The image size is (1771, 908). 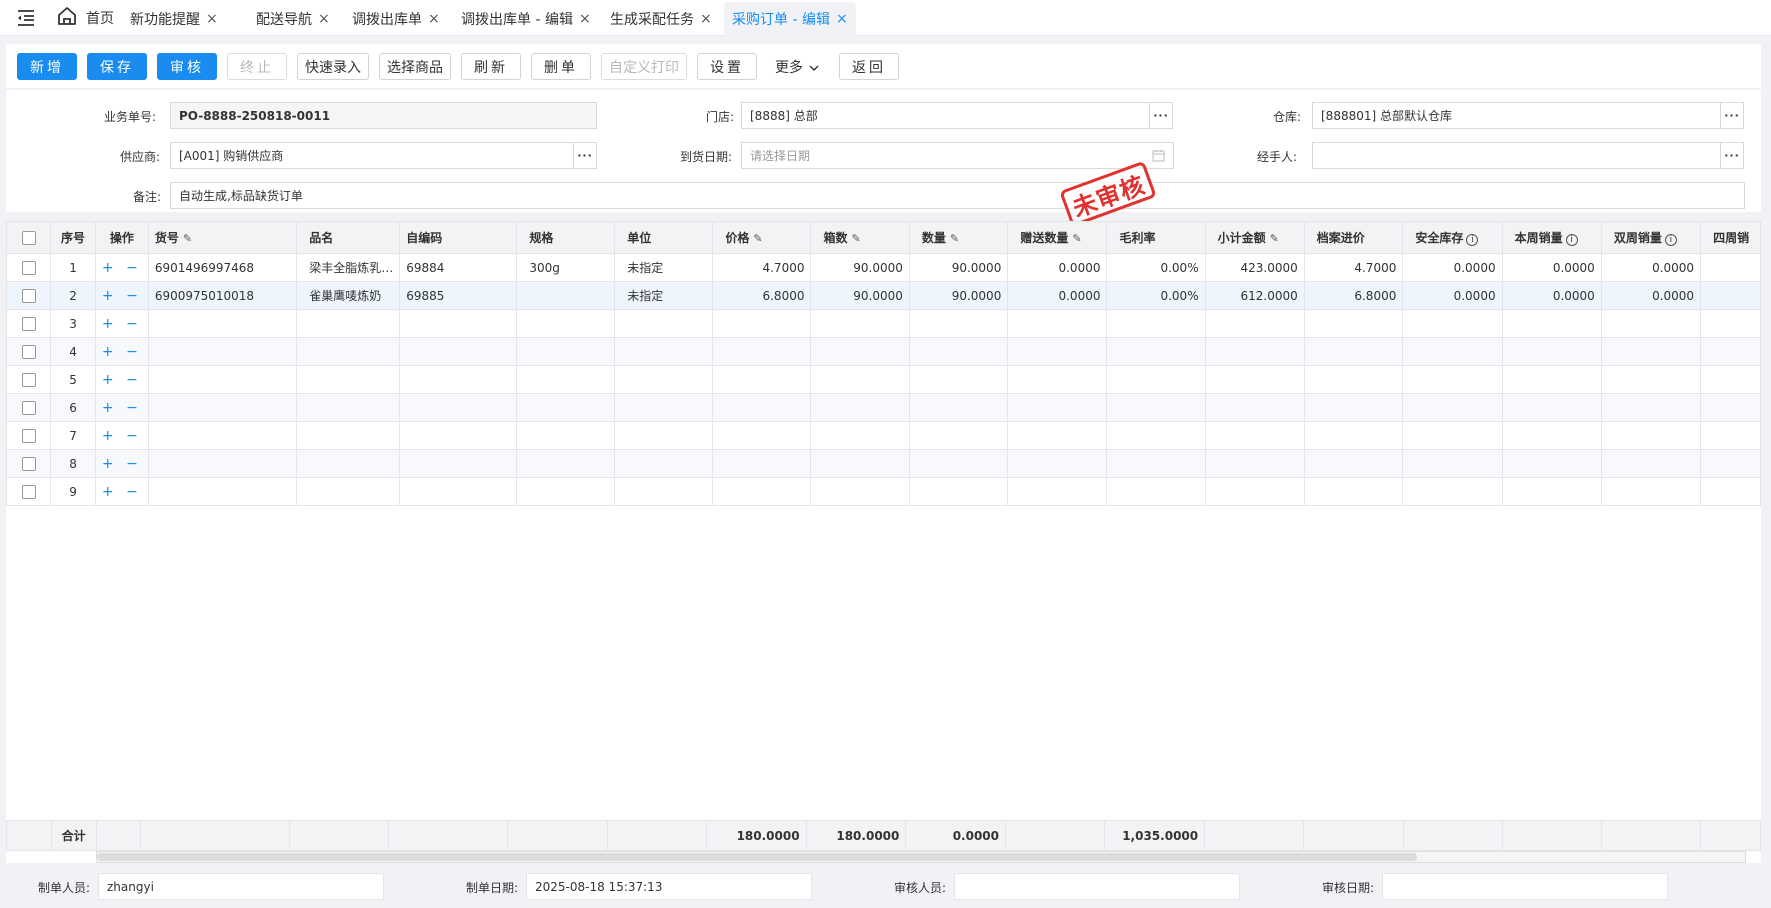 What do you see at coordinates (1156, 237) in the screenshot?
I see `col-header-margin: 毛利率` at bounding box center [1156, 237].